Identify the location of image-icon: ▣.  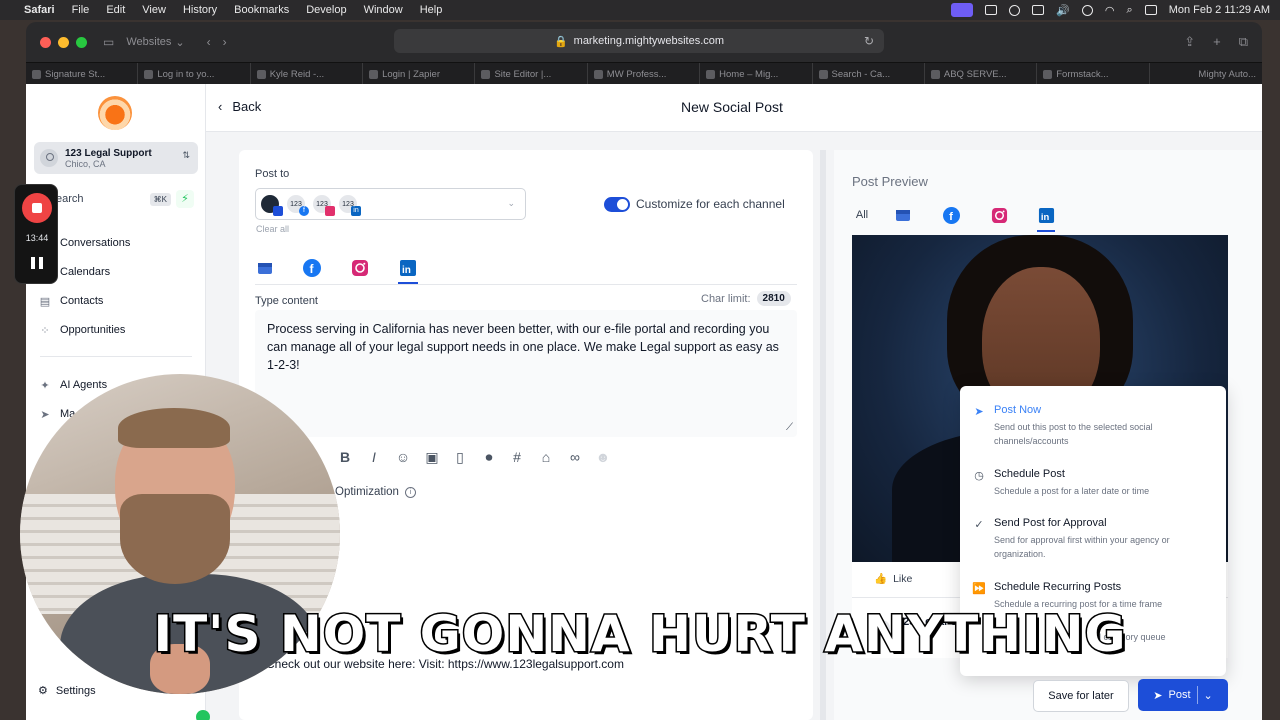
(432, 457).